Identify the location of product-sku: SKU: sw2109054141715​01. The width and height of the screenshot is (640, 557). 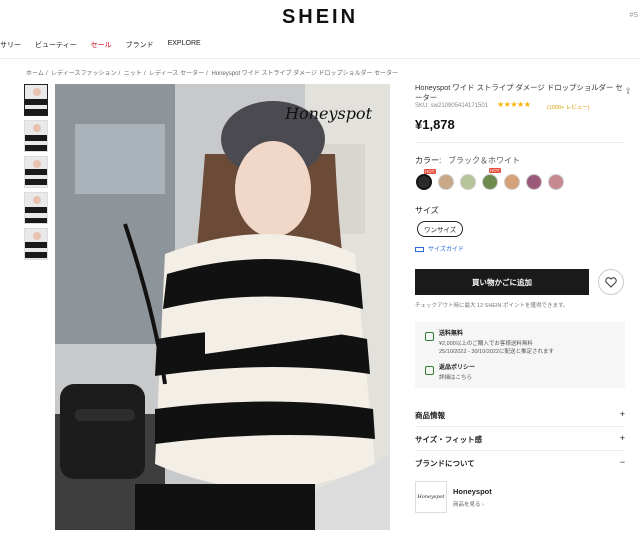
(452, 106).